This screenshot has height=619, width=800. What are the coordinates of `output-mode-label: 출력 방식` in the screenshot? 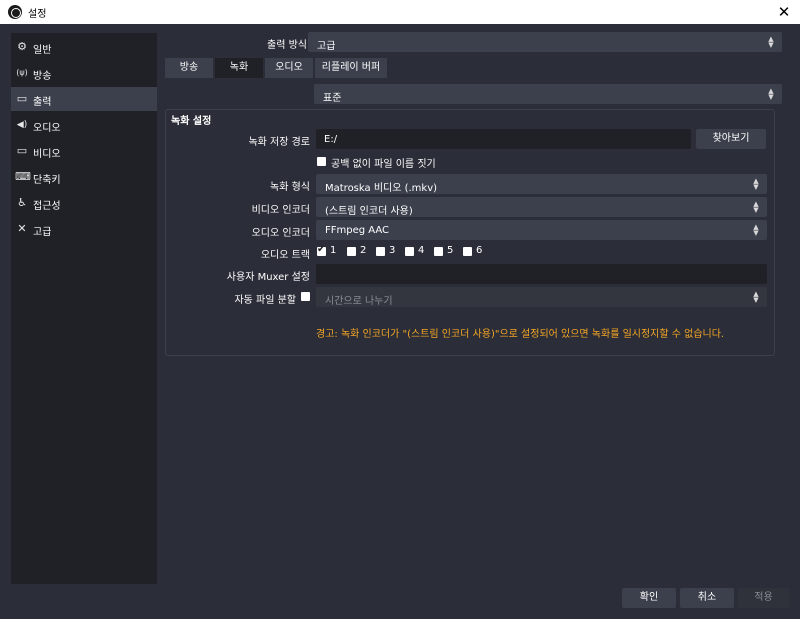 It's located at (287, 45).